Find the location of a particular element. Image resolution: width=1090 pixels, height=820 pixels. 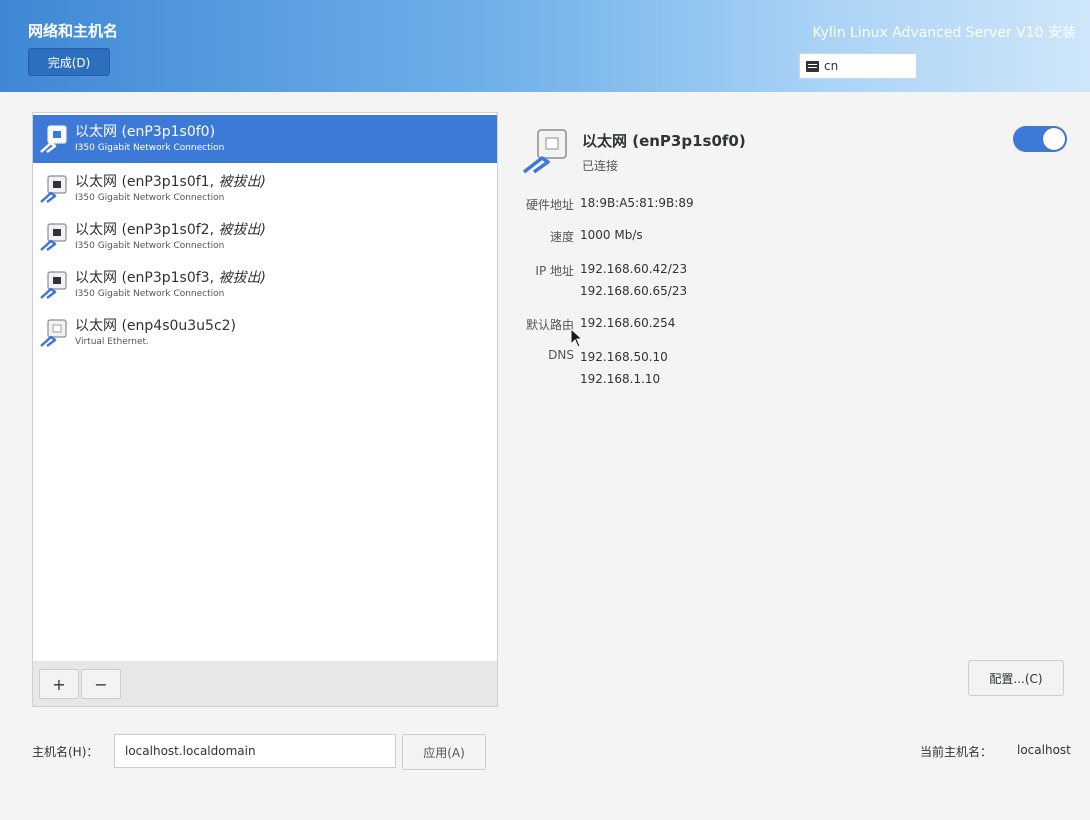

keyboard-layout-label: cn is located at coordinates (831, 66).